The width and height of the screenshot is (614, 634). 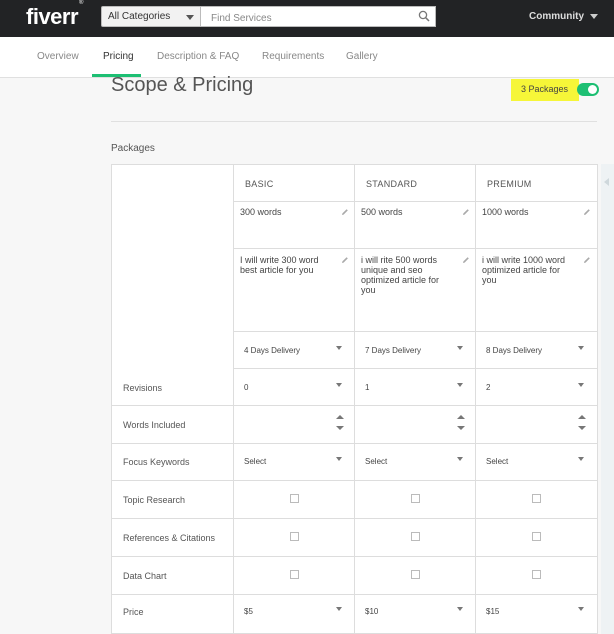 I want to click on category-select: All Categories, so click(x=151, y=16).